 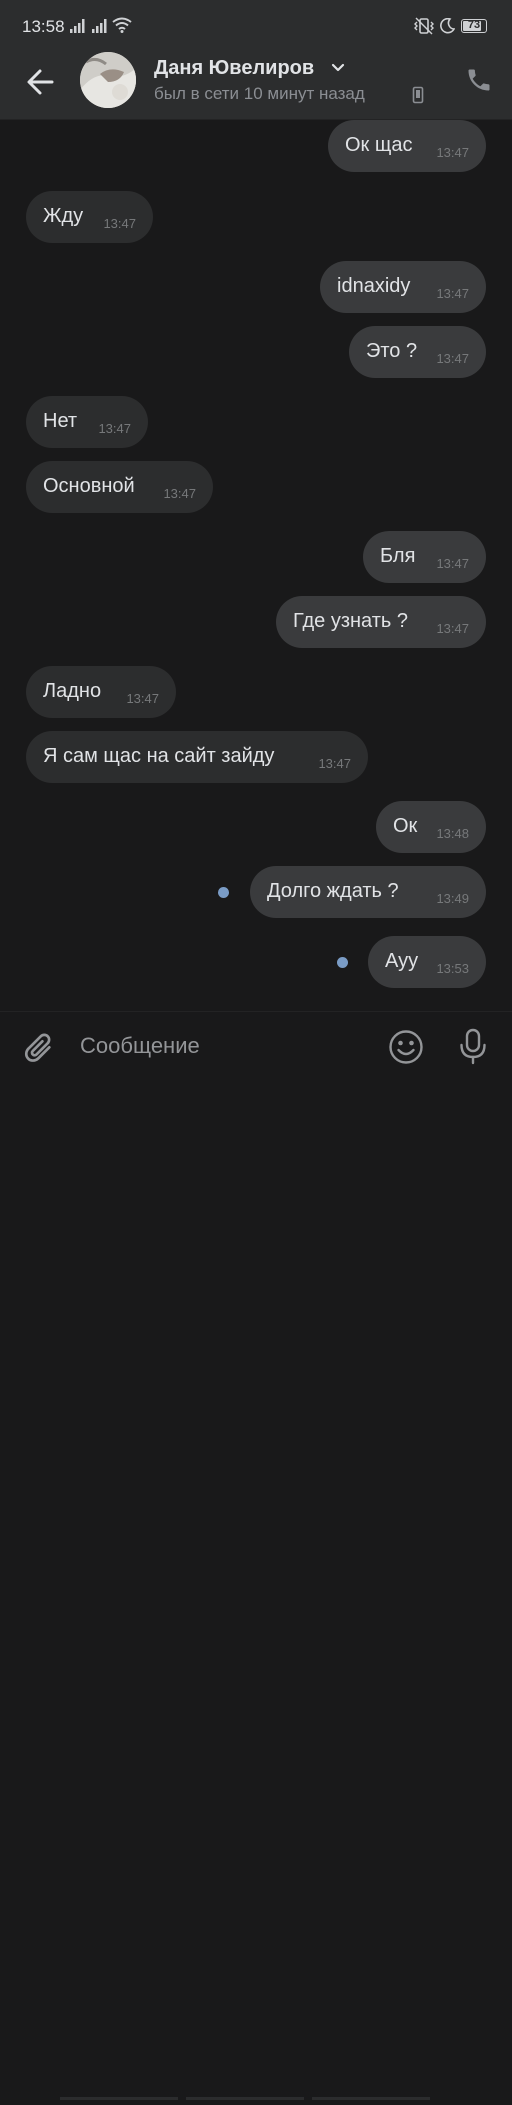 I want to click on message-text: Долго ждать ?, so click(x=333, y=891).